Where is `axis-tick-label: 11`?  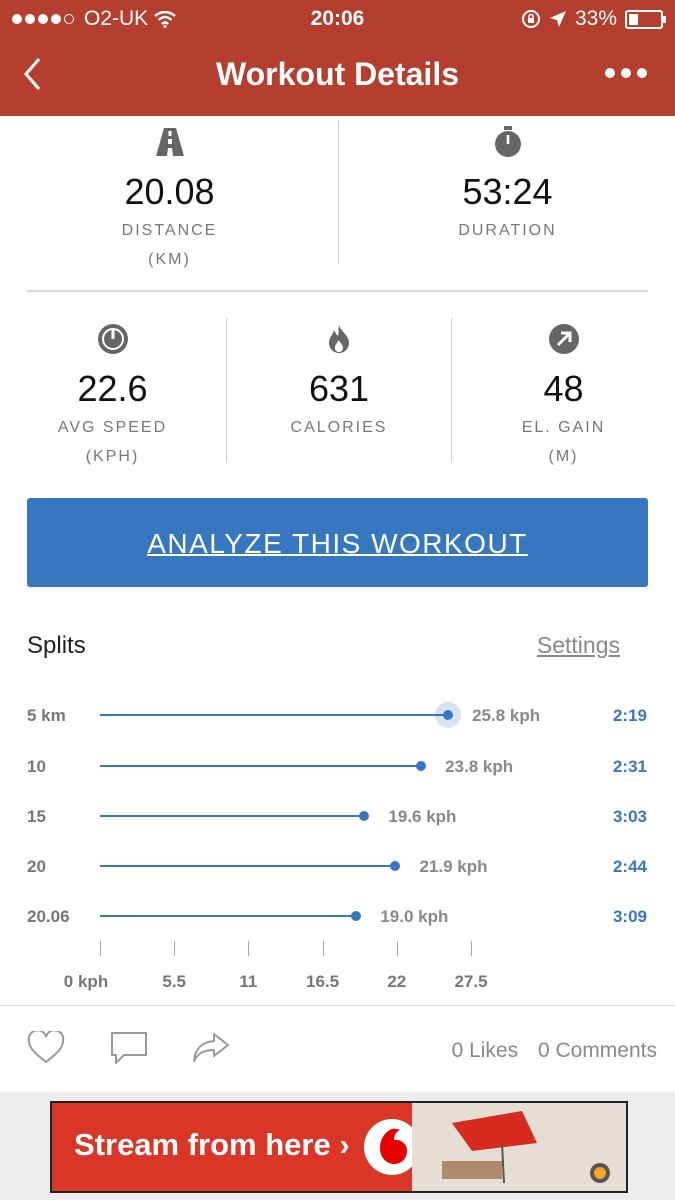 axis-tick-label: 11 is located at coordinates (248, 981).